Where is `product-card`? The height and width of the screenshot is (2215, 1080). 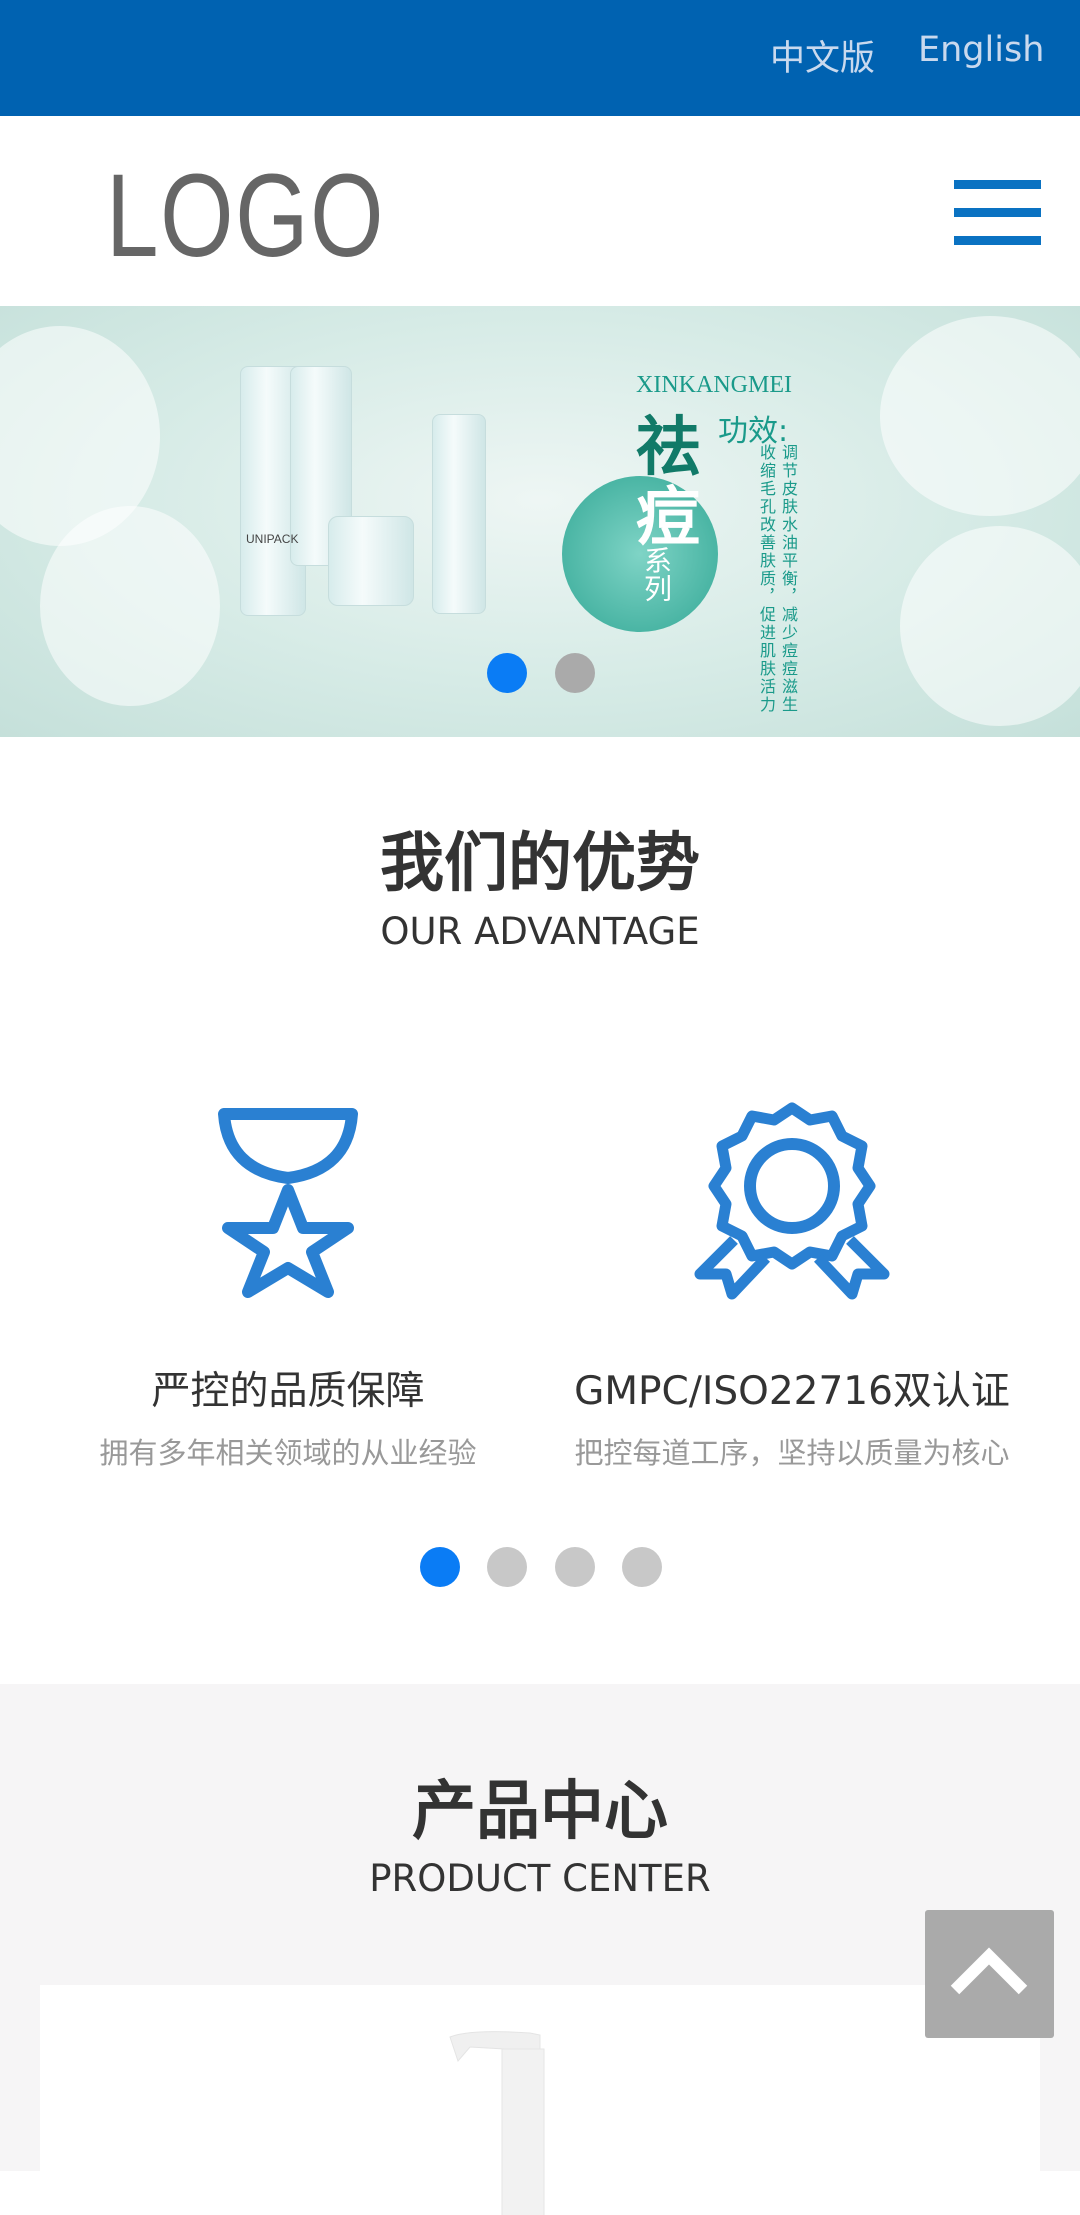
product-card is located at coordinates (540, 2100).